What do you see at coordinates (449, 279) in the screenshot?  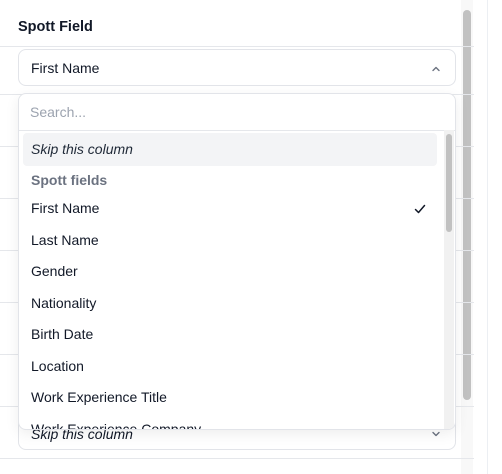 I see `dropdown-scrollbar-track` at bounding box center [449, 279].